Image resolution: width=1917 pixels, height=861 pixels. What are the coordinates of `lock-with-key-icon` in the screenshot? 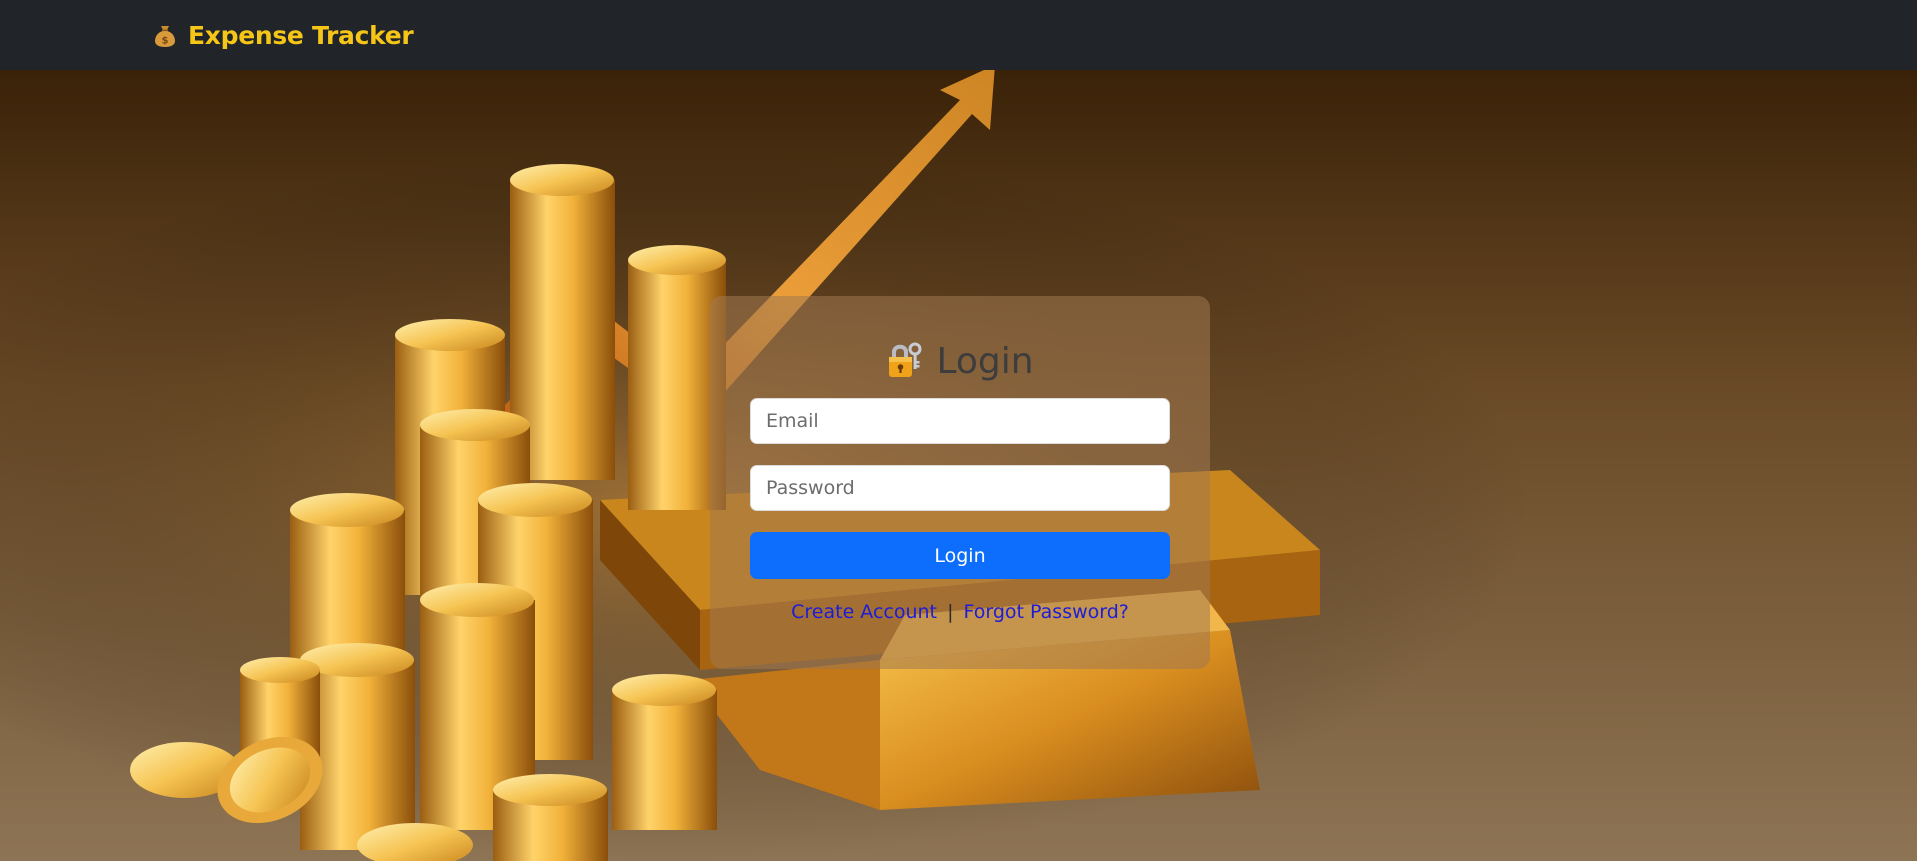 It's located at (904, 361).